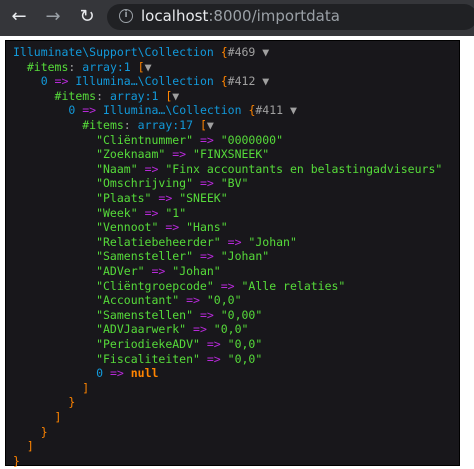  What do you see at coordinates (240, 16) in the screenshot?
I see `url-text: localhost:8000/importdata` at bounding box center [240, 16].